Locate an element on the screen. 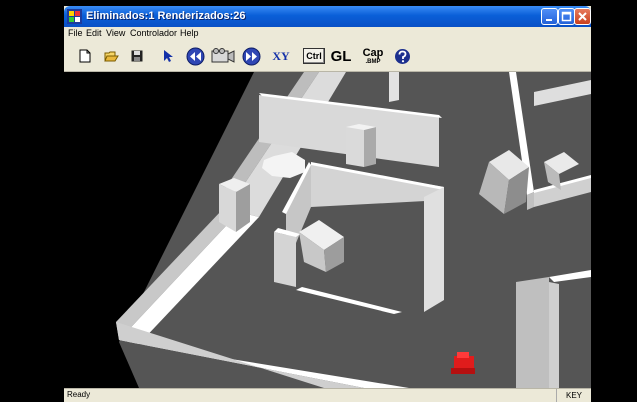 The height and width of the screenshot is (402, 637). open-folder-icon is located at coordinates (111, 56).